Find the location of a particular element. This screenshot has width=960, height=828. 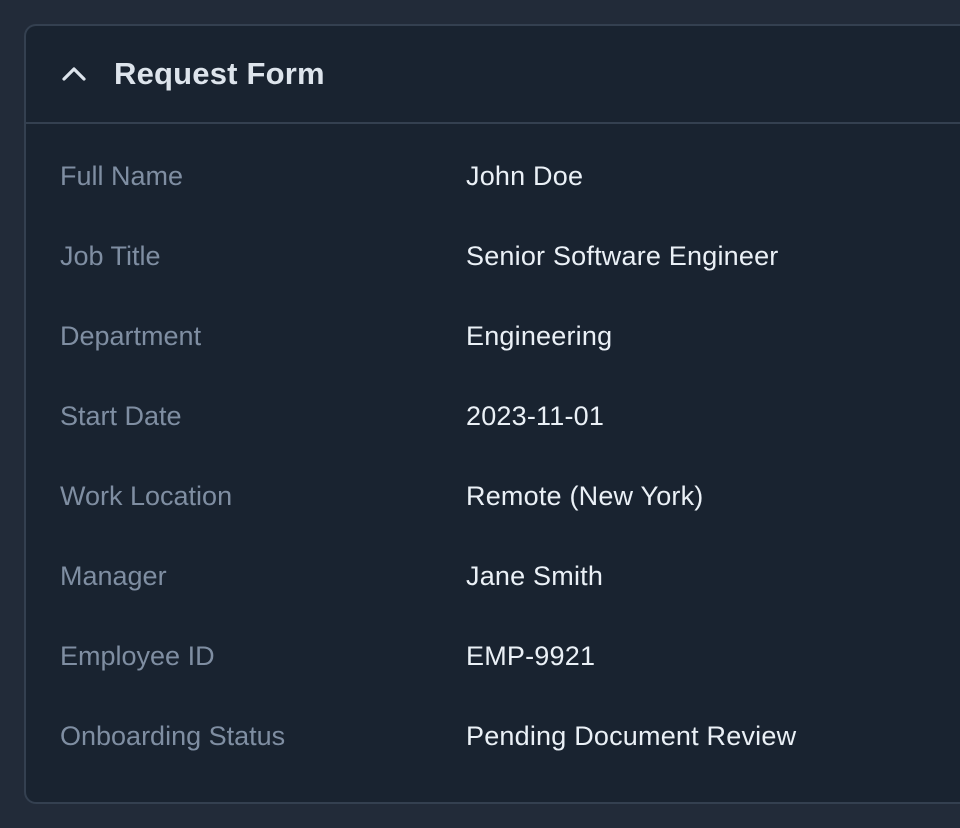

field-value: Jane Smith is located at coordinates (535, 575).